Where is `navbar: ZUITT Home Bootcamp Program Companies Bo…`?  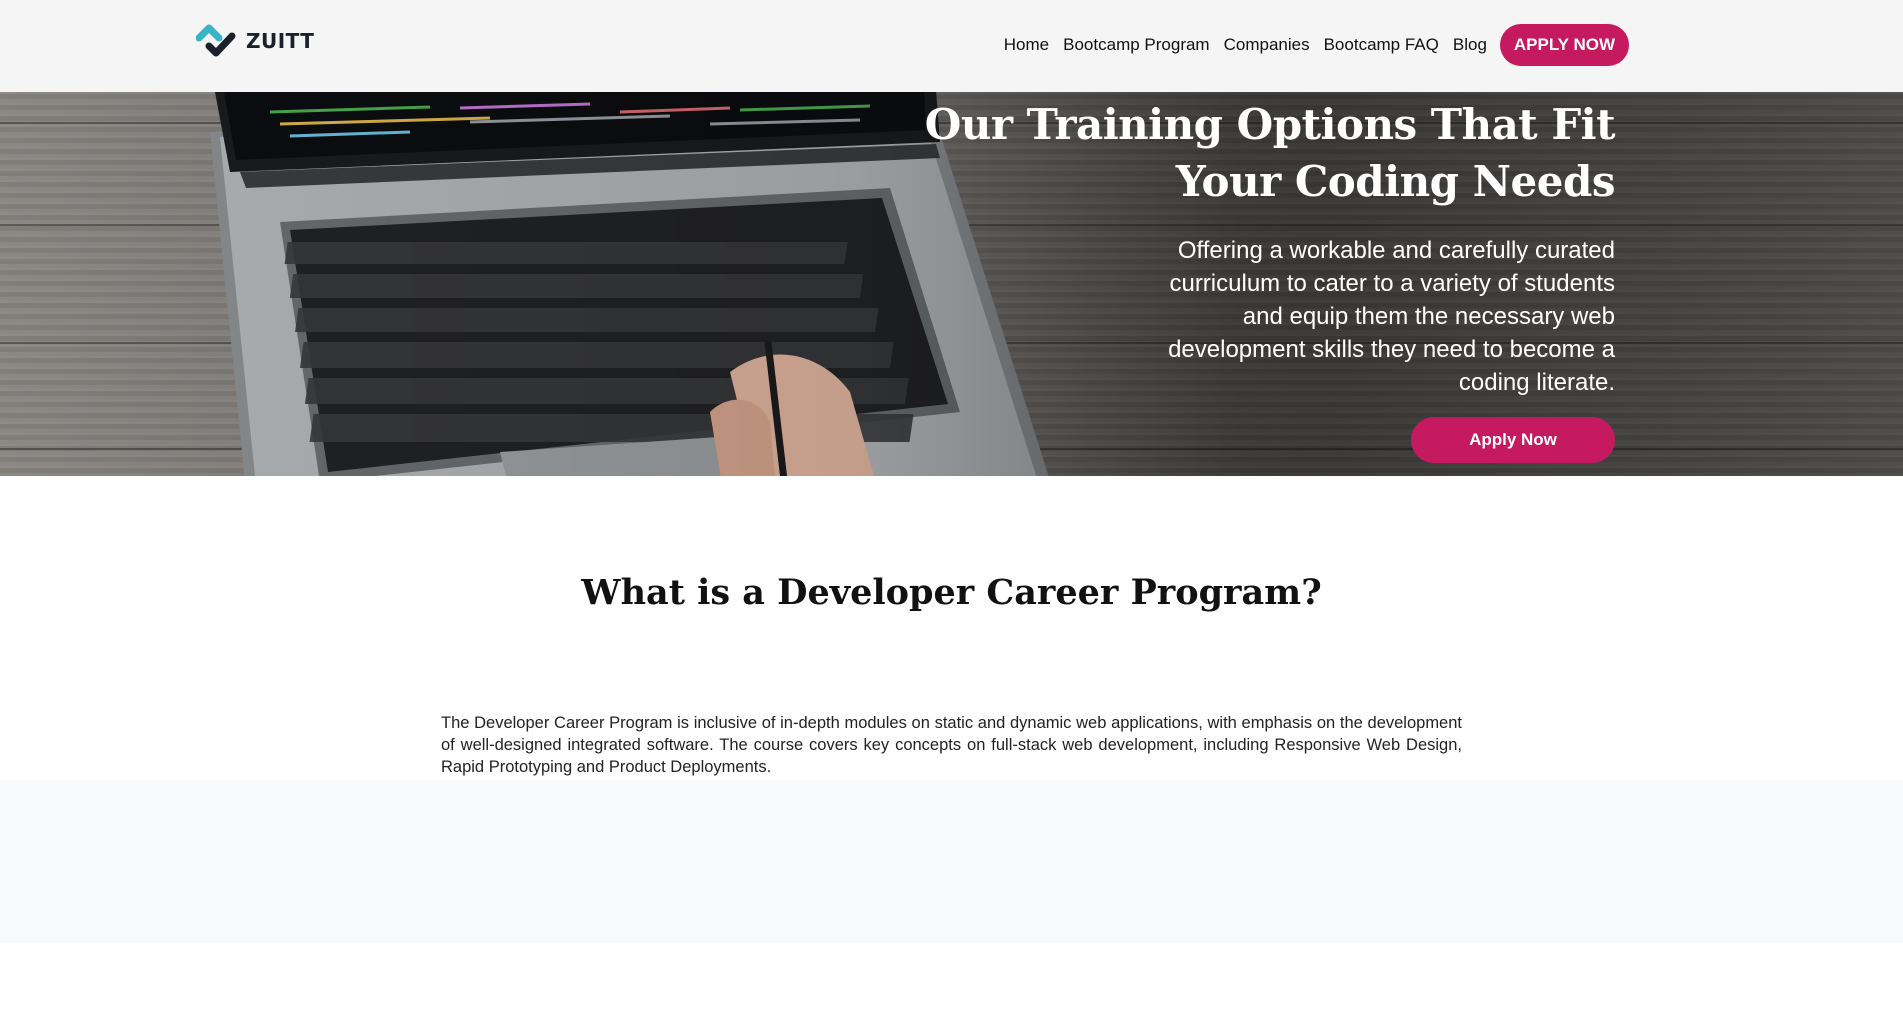 navbar: ZUITT Home Bootcamp Program Companies Bo… is located at coordinates (951, 46).